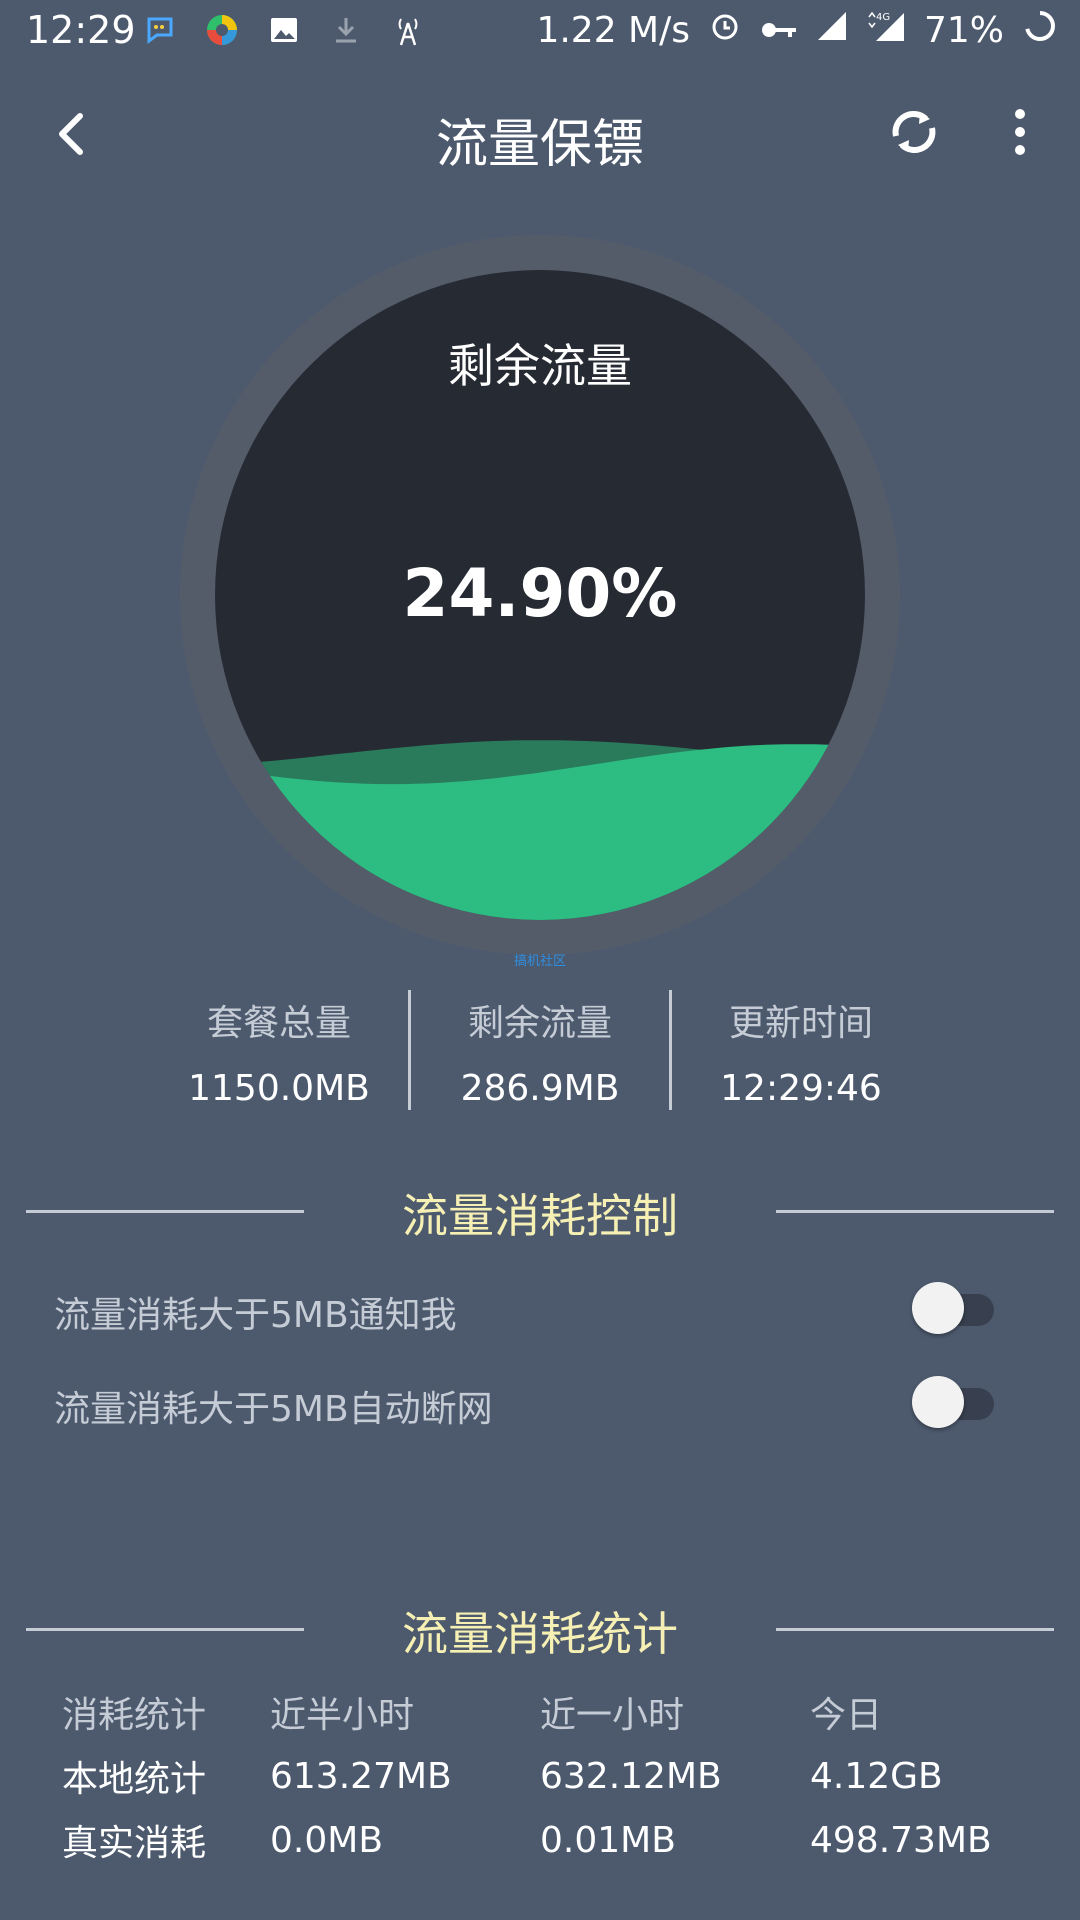  I want to click on sync-button, so click(914, 132).